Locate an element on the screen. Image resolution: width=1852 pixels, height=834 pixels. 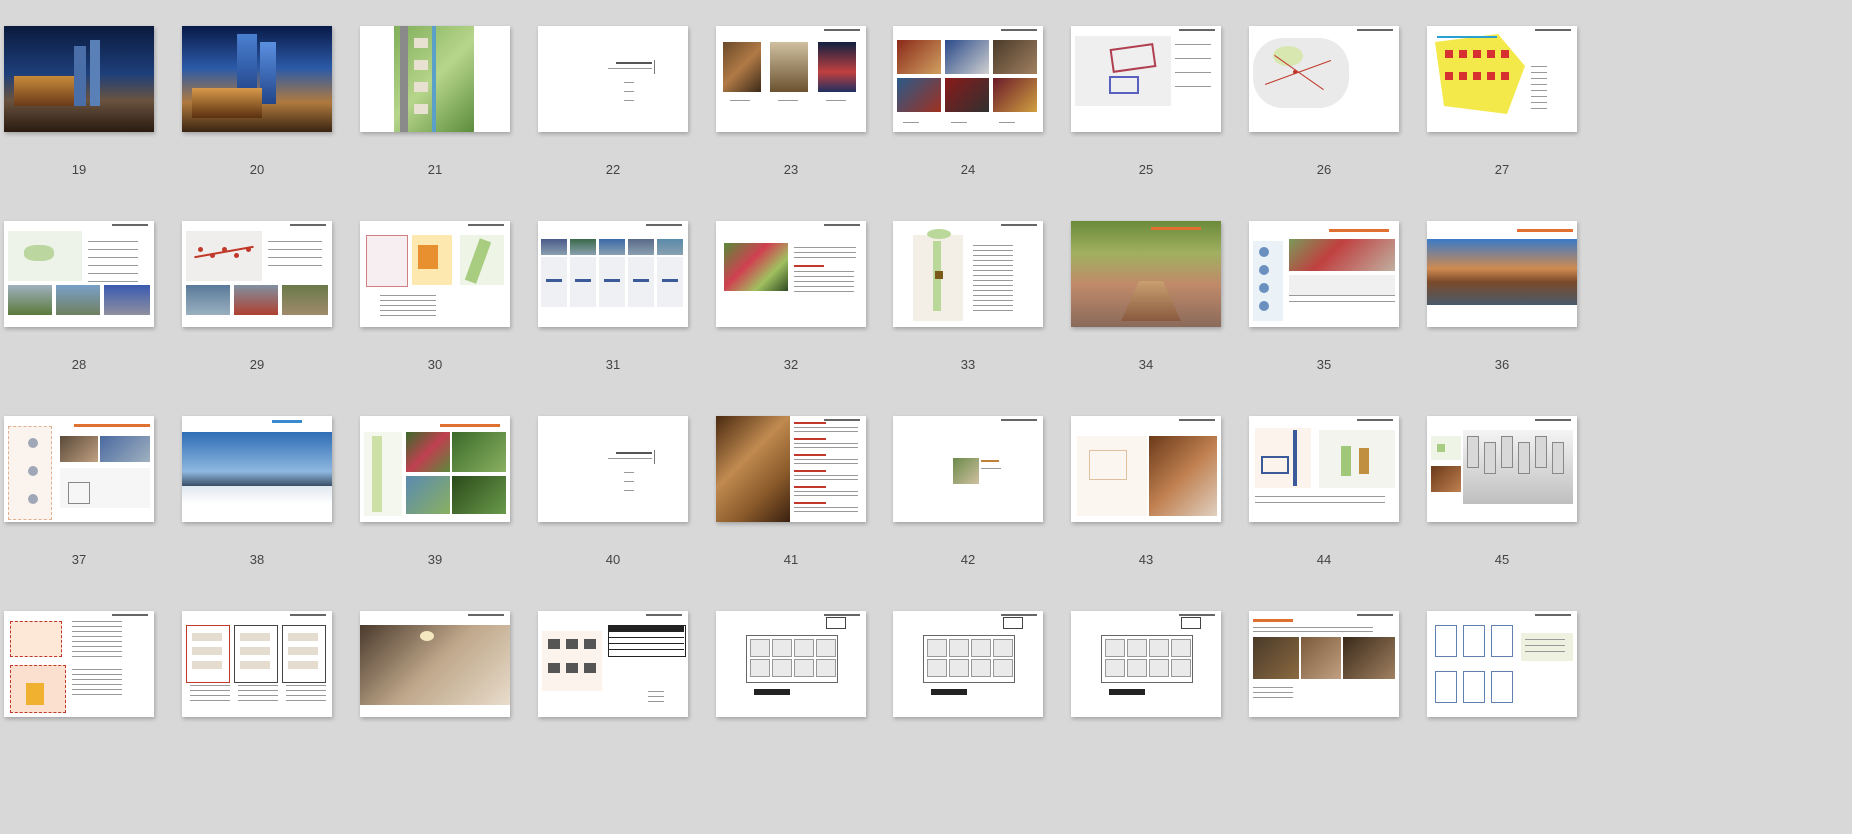
red-node is located at coordinates (212, 255).